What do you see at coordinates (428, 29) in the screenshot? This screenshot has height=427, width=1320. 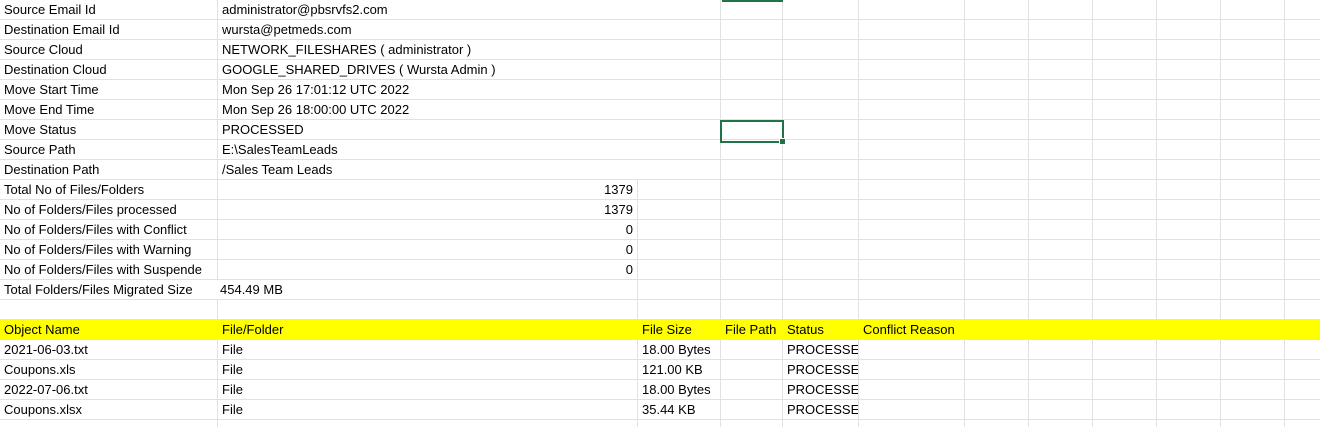 I see `summary-value-cell: wursta@petmeds.com` at bounding box center [428, 29].